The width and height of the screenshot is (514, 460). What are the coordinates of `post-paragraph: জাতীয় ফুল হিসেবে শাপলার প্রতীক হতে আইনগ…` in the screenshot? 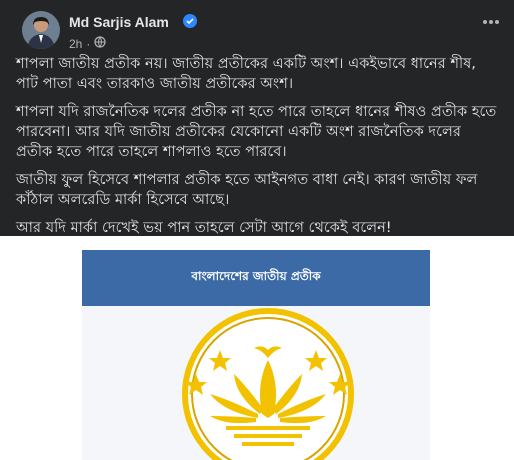 It's located at (247, 189).